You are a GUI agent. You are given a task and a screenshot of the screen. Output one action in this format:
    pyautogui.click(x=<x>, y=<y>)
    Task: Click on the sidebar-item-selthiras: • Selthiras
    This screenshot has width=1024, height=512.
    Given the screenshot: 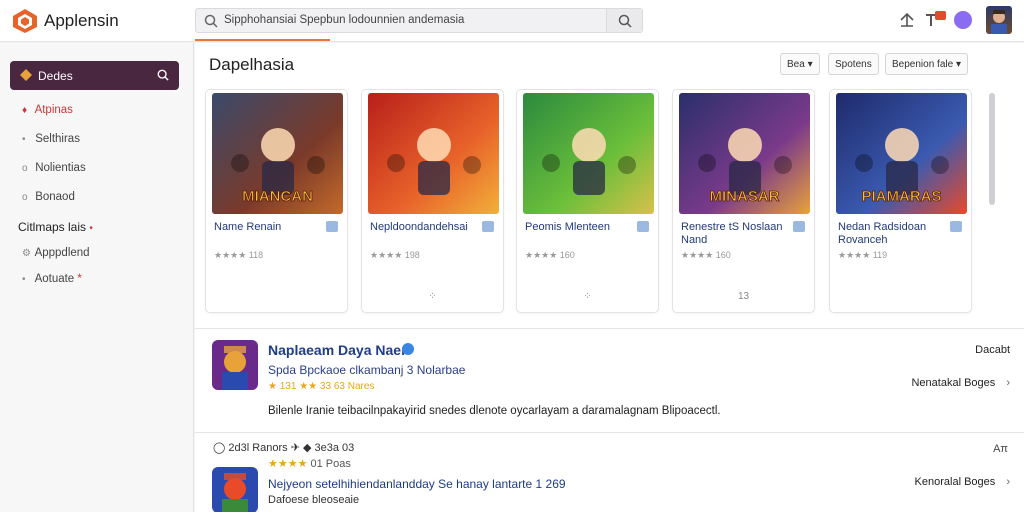 What is the action you would take?
    pyautogui.click(x=51, y=139)
    